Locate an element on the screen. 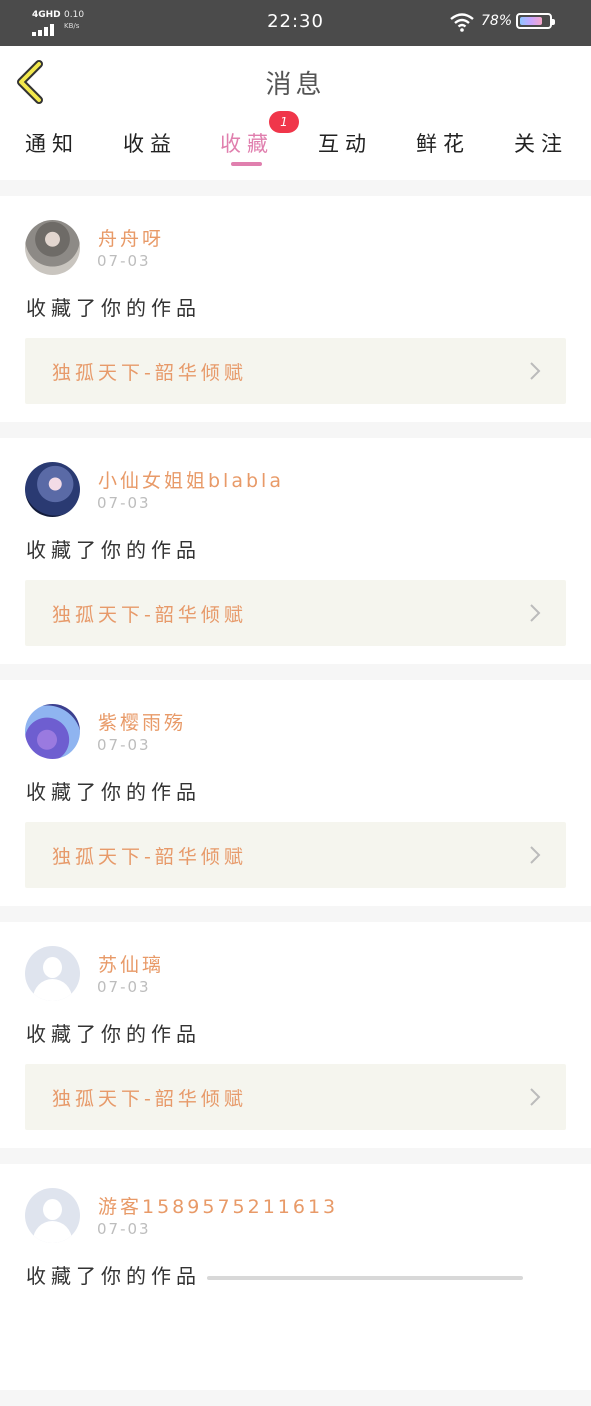 The image size is (591, 1406). battery-icon is located at coordinates (535, 21).